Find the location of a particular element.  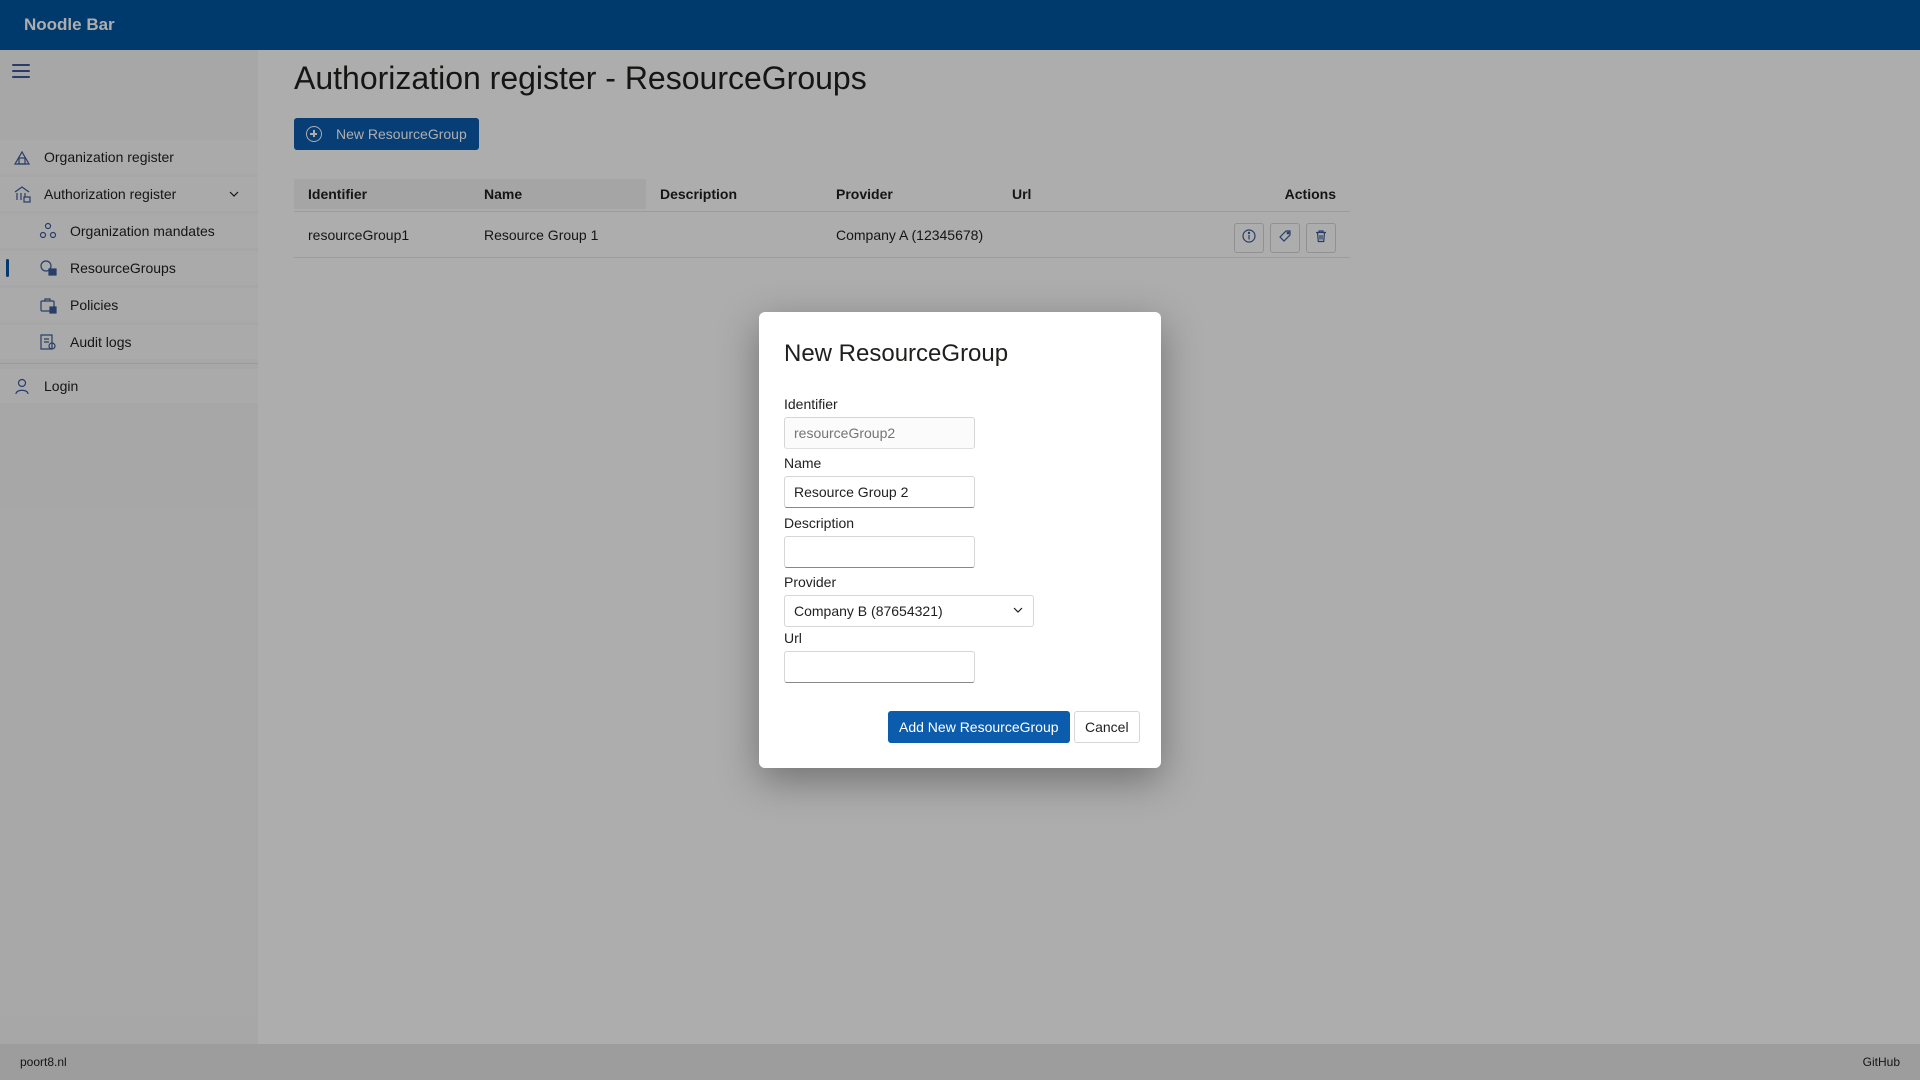

url-label: Url is located at coordinates (793, 638).